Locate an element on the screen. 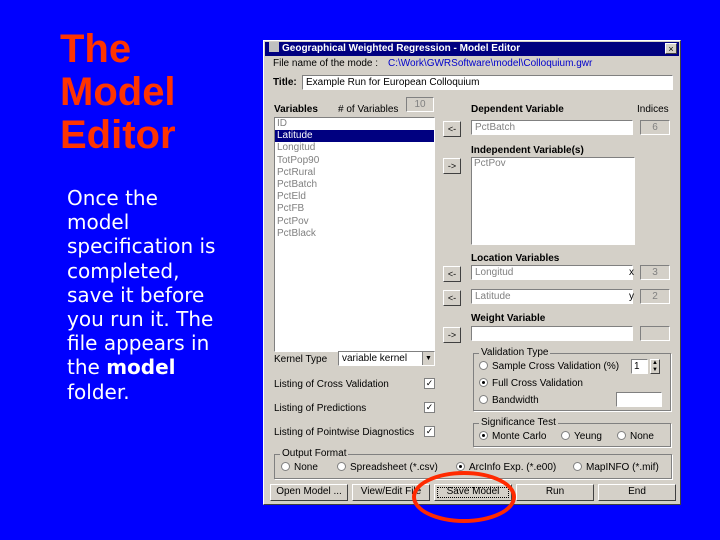  listing-diag-checkbox: ✓ is located at coordinates (429, 431).